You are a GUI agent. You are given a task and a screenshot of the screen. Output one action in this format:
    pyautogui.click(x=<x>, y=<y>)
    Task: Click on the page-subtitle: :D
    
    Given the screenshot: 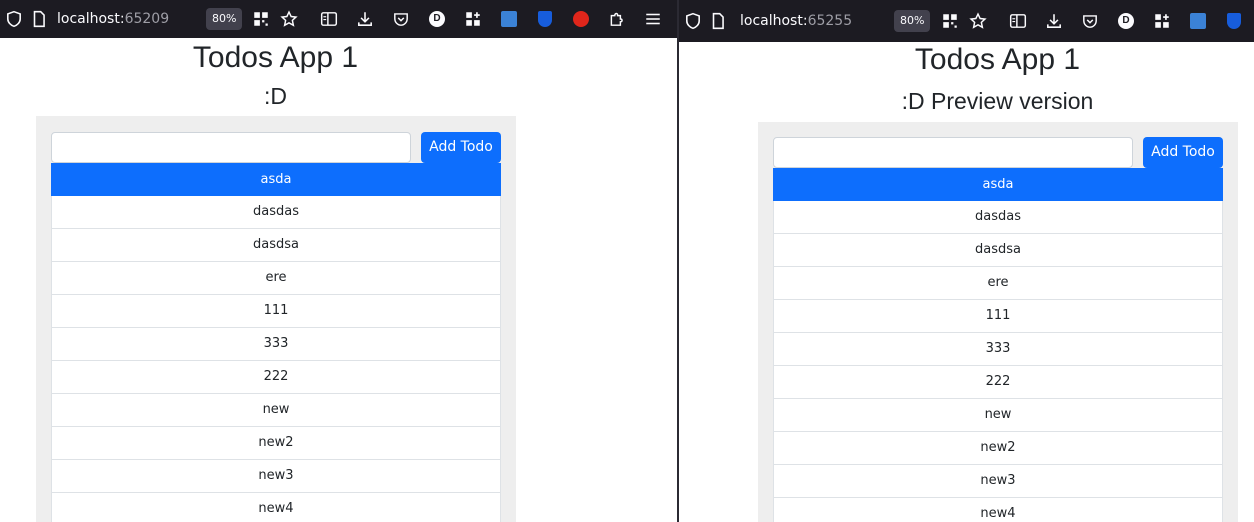 What is the action you would take?
    pyautogui.click(x=275, y=96)
    